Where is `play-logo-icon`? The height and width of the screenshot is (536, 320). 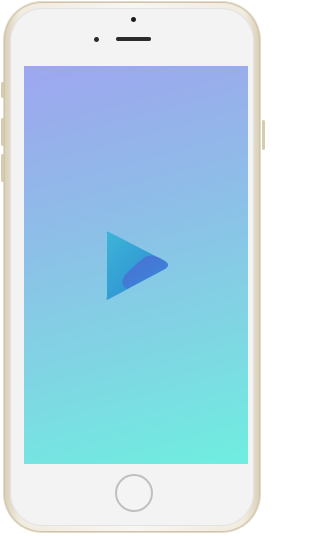 play-logo-icon is located at coordinates (136, 265).